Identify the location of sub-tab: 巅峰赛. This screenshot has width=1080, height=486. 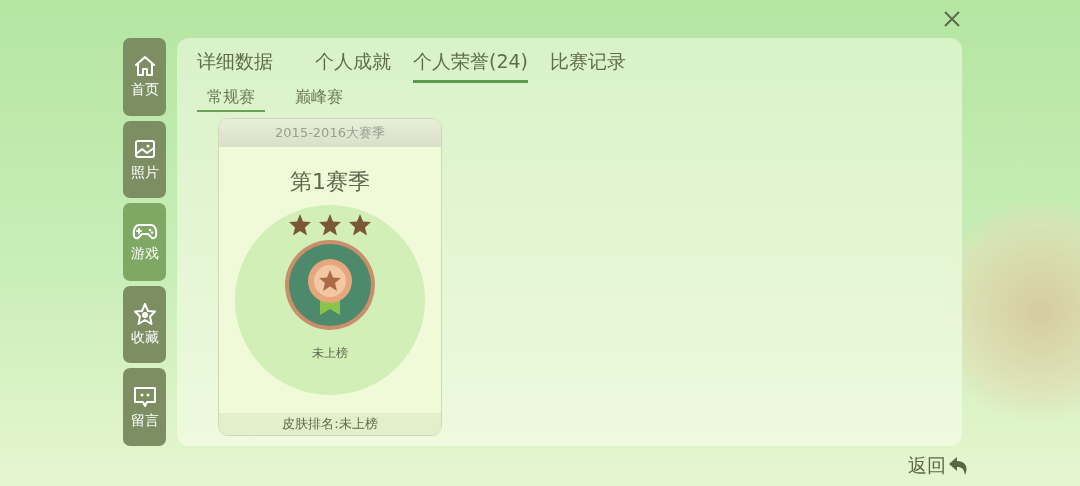
(319, 98).